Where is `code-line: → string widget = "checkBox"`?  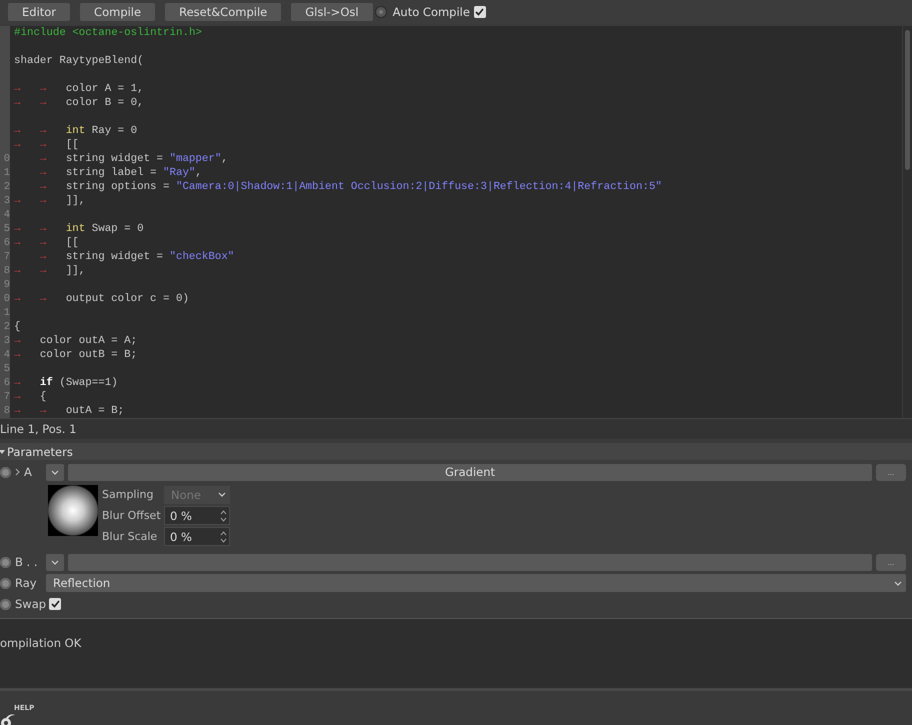
code-line: → string widget = "checkBox" is located at coordinates (137, 257).